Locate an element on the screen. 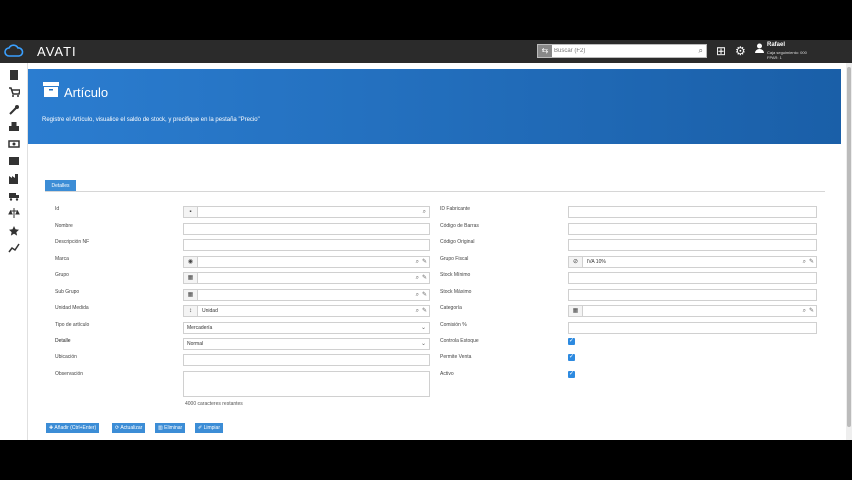 The width and height of the screenshot is (852, 480). add-button: ✚ Añadir (Ctrl+Enter) is located at coordinates (73, 428).